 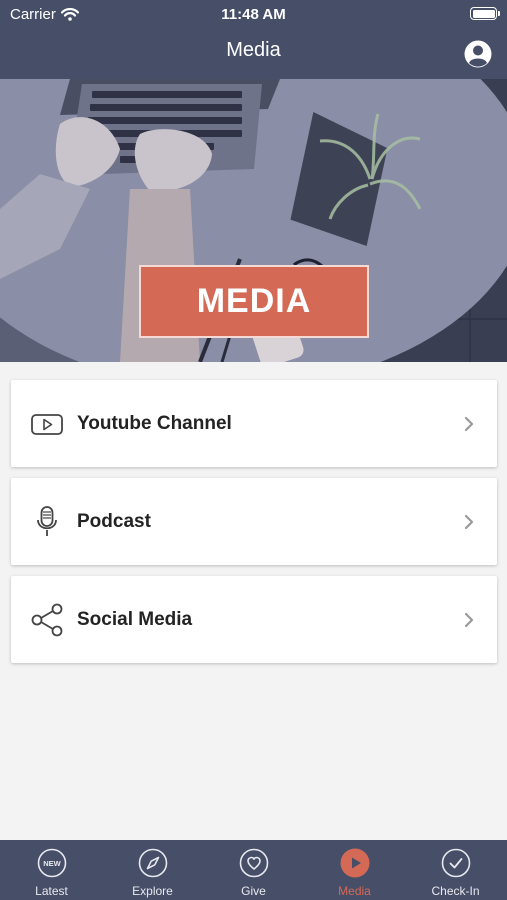 What do you see at coordinates (485, 13) in the screenshot?
I see `battery-icon` at bounding box center [485, 13].